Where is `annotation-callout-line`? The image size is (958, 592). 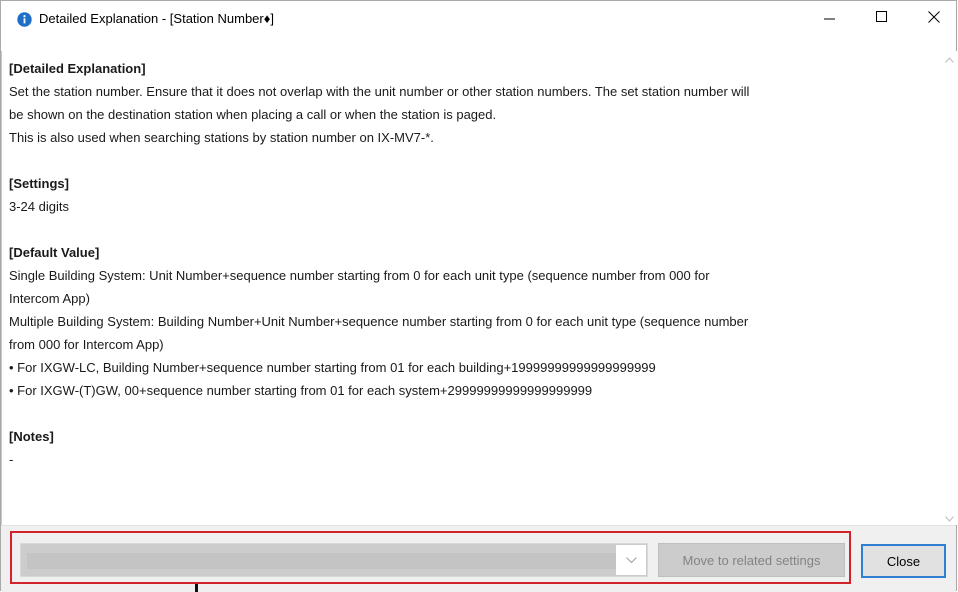 annotation-callout-line is located at coordinates (196, 588).